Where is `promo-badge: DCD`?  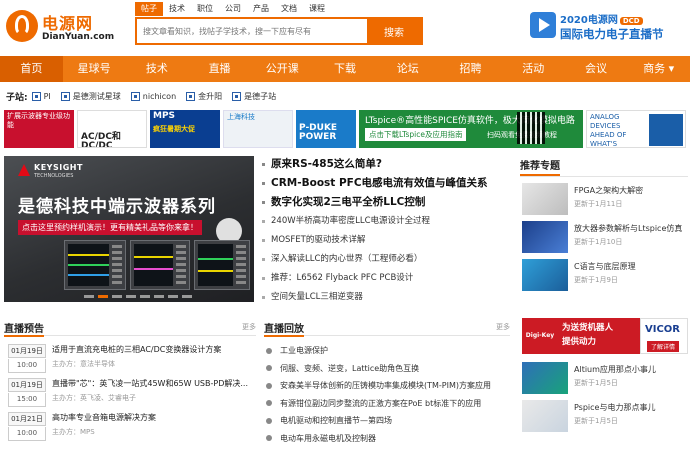
promo-badge: DCD is located at coordinates (631, 21).